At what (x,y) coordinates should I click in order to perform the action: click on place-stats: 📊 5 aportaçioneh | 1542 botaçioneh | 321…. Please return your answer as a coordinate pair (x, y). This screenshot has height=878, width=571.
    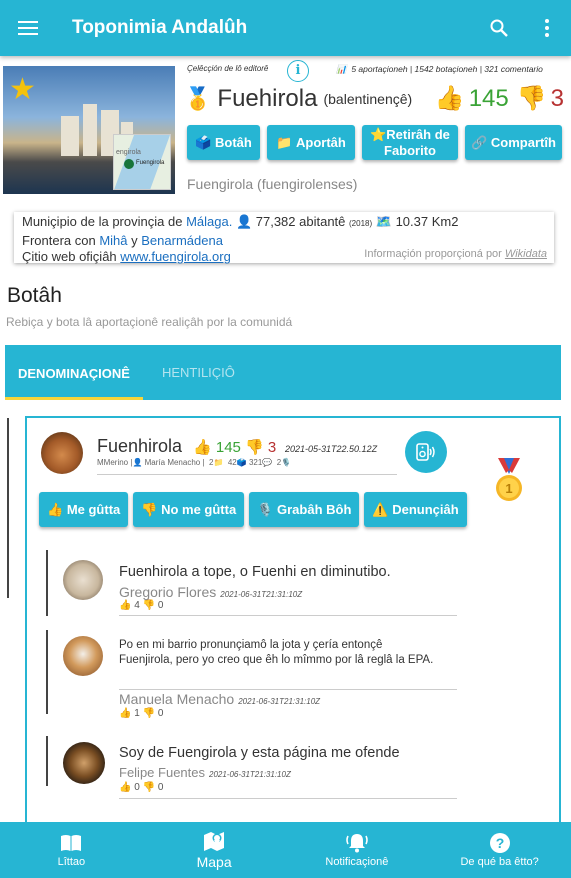
    Looking at the image, I should click on (439, 69).